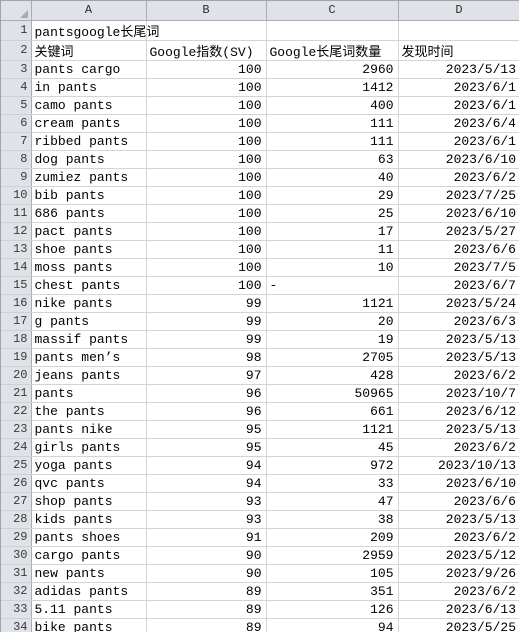 Image resolution: width=519 pixels, height=632 pixels. What do you see at coordinates (16, 249) in the screenshot?
I see `row-header-13: 13` at bounding box center [16, 249].